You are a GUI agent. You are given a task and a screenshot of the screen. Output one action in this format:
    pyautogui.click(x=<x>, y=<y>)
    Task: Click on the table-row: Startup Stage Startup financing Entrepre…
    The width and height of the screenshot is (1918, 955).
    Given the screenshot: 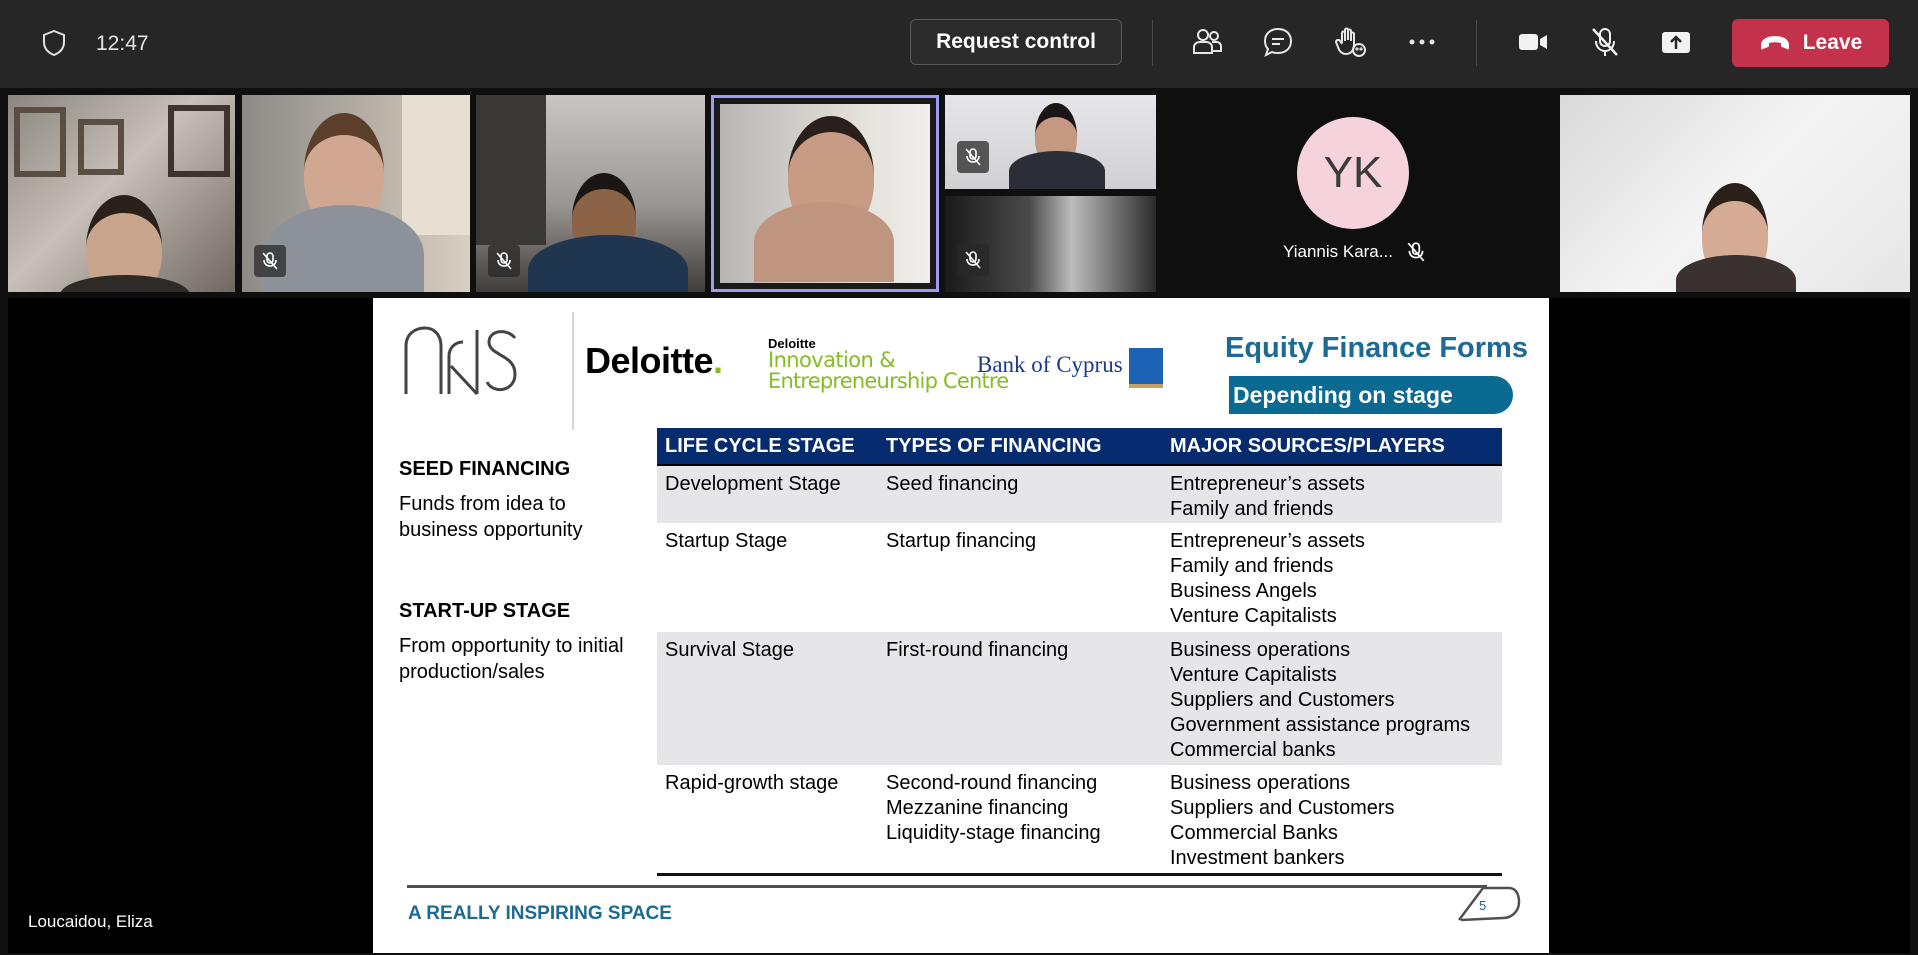 What is the action you would take?
    pyautogui.click(x=1079, y=577)
    